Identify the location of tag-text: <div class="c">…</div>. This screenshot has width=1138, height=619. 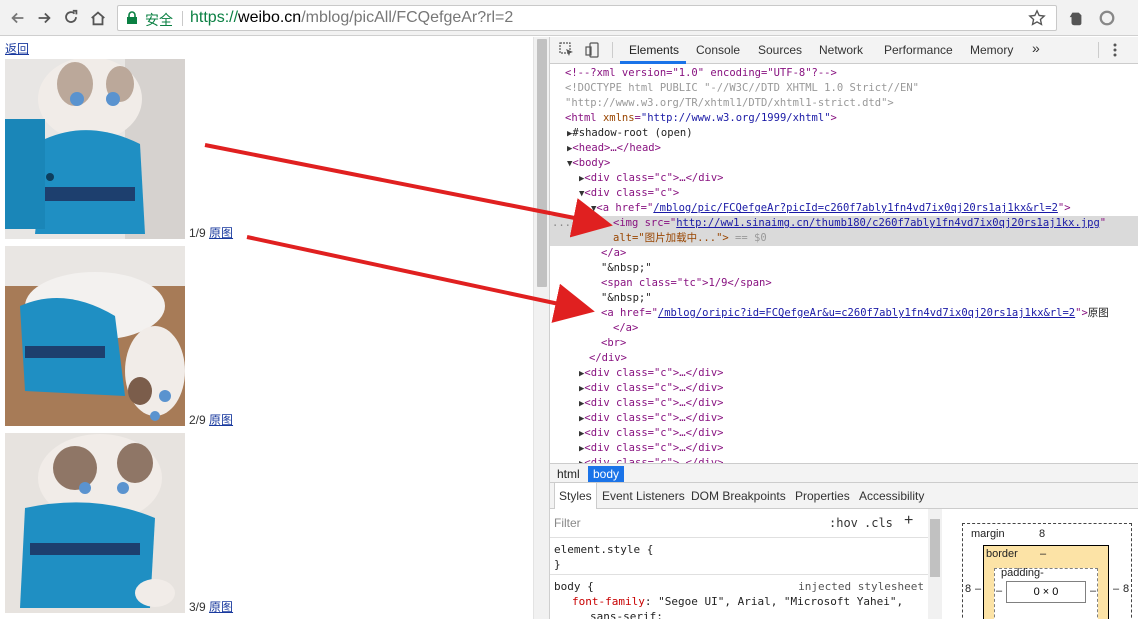
(654, 388).